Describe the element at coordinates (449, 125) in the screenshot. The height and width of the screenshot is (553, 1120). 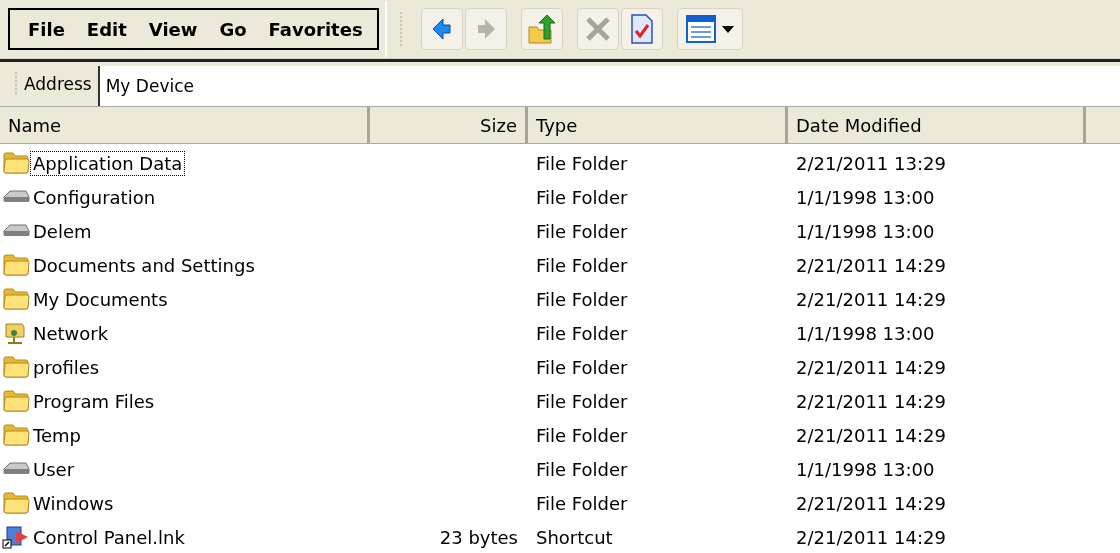
I see `column-header: Size` at that location.